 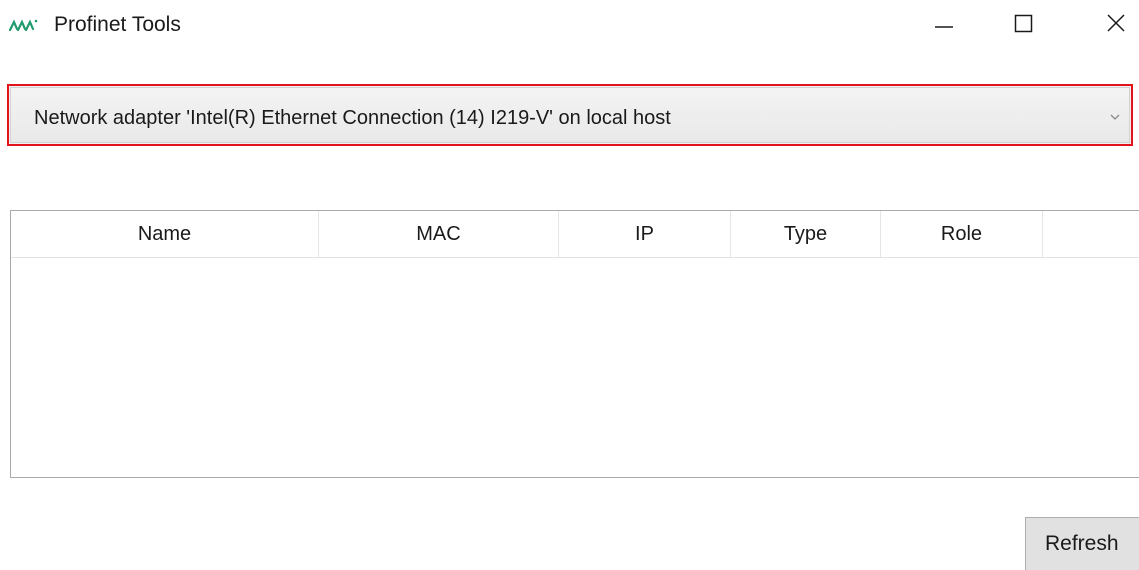 I want to click on chevron-down-icon, so click(x=1115, y=117).